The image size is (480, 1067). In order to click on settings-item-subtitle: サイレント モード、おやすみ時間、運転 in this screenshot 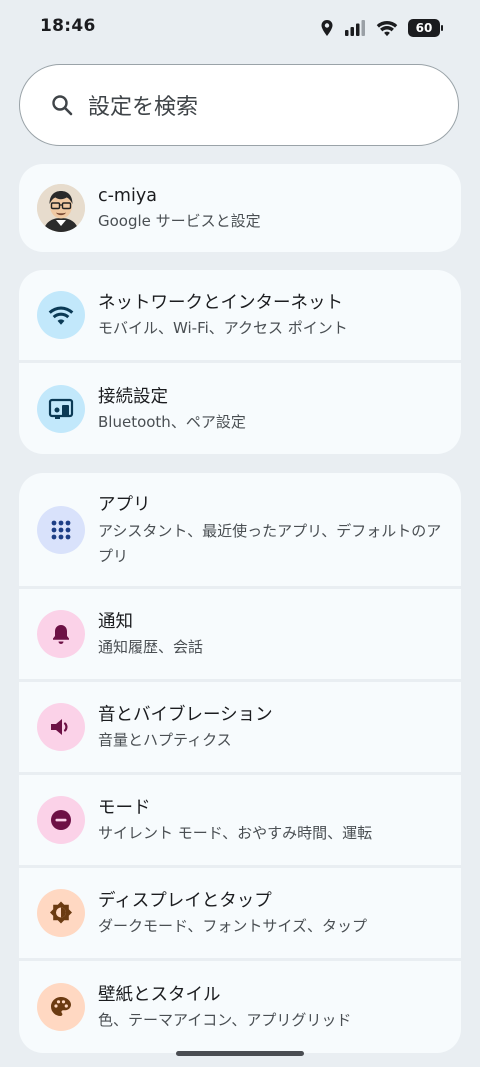, I will do `click(235, 833)`.